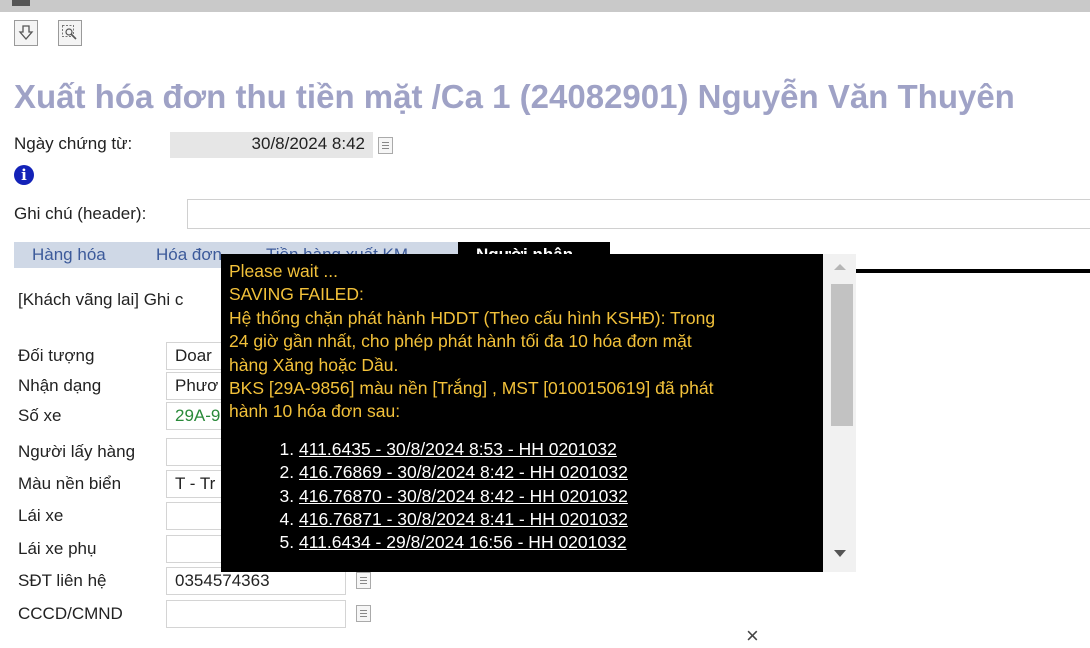 Image resolution: width=1090 pixels, height=648 pixels. What do you see at coordinates (101, 299) in the screenshot?
I see `customer-line: [Khách vãng lai] Ghi c` at bounding box center [101, 299].